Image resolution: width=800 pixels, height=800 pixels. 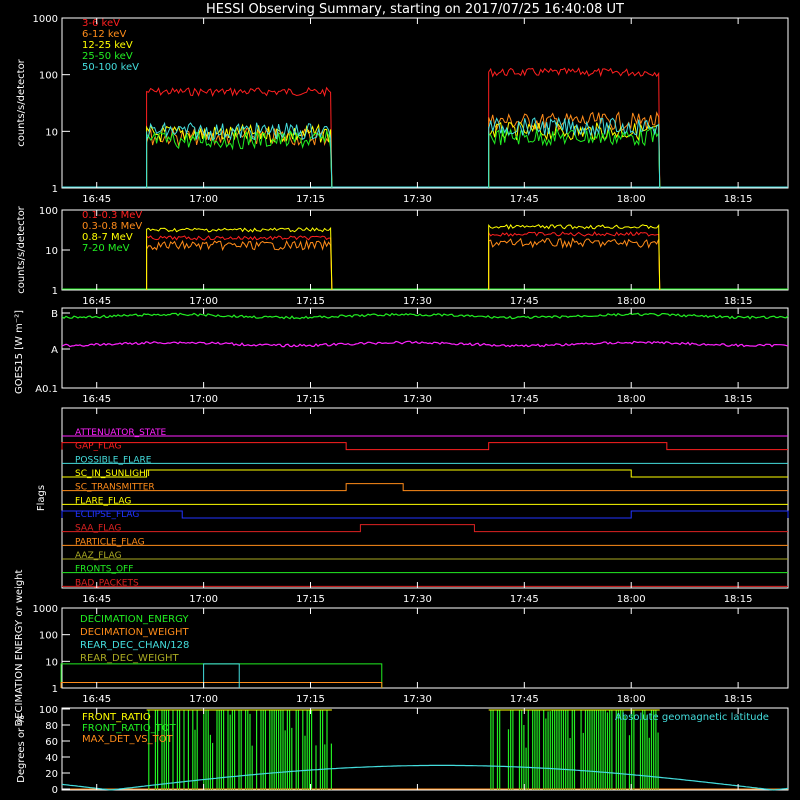 I want to click on ytick-label: 0, so click(x=55, y=790).